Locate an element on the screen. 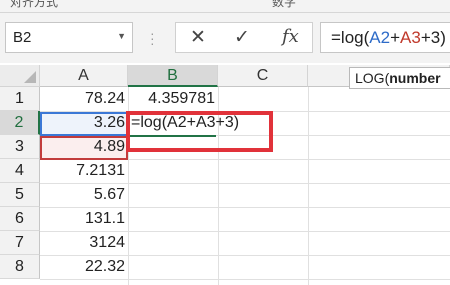  row-header-7: 7 is located at coordinates (20, 243).